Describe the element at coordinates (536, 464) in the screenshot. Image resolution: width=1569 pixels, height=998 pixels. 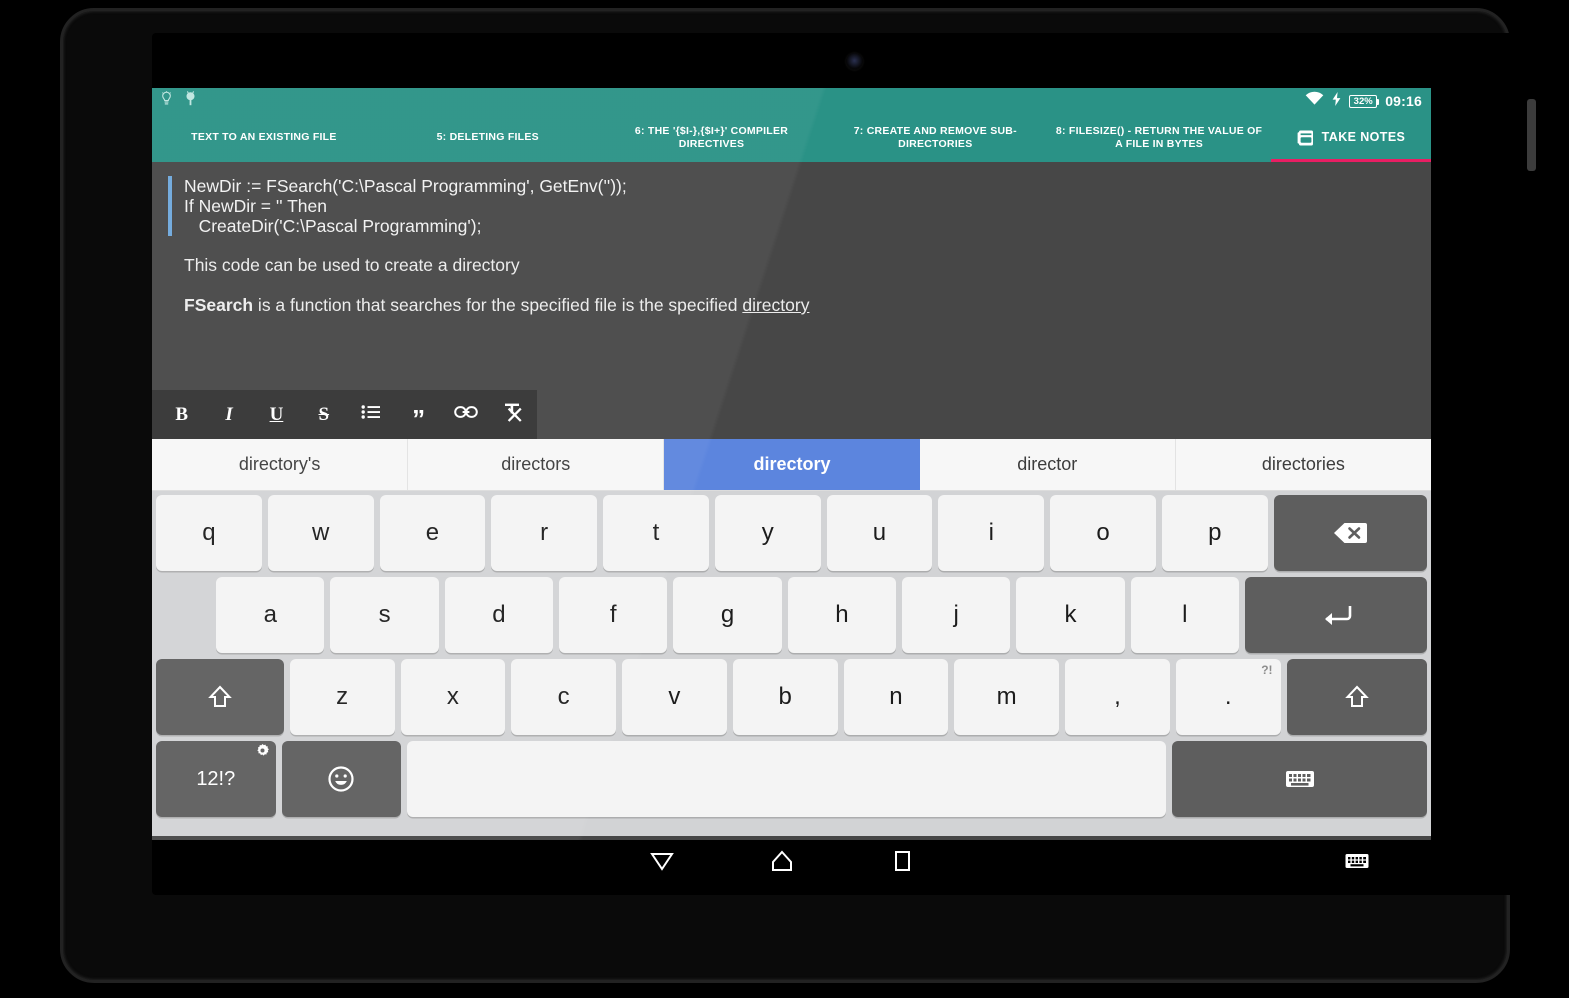
I see `suggestion-item-1: directors` at that location.